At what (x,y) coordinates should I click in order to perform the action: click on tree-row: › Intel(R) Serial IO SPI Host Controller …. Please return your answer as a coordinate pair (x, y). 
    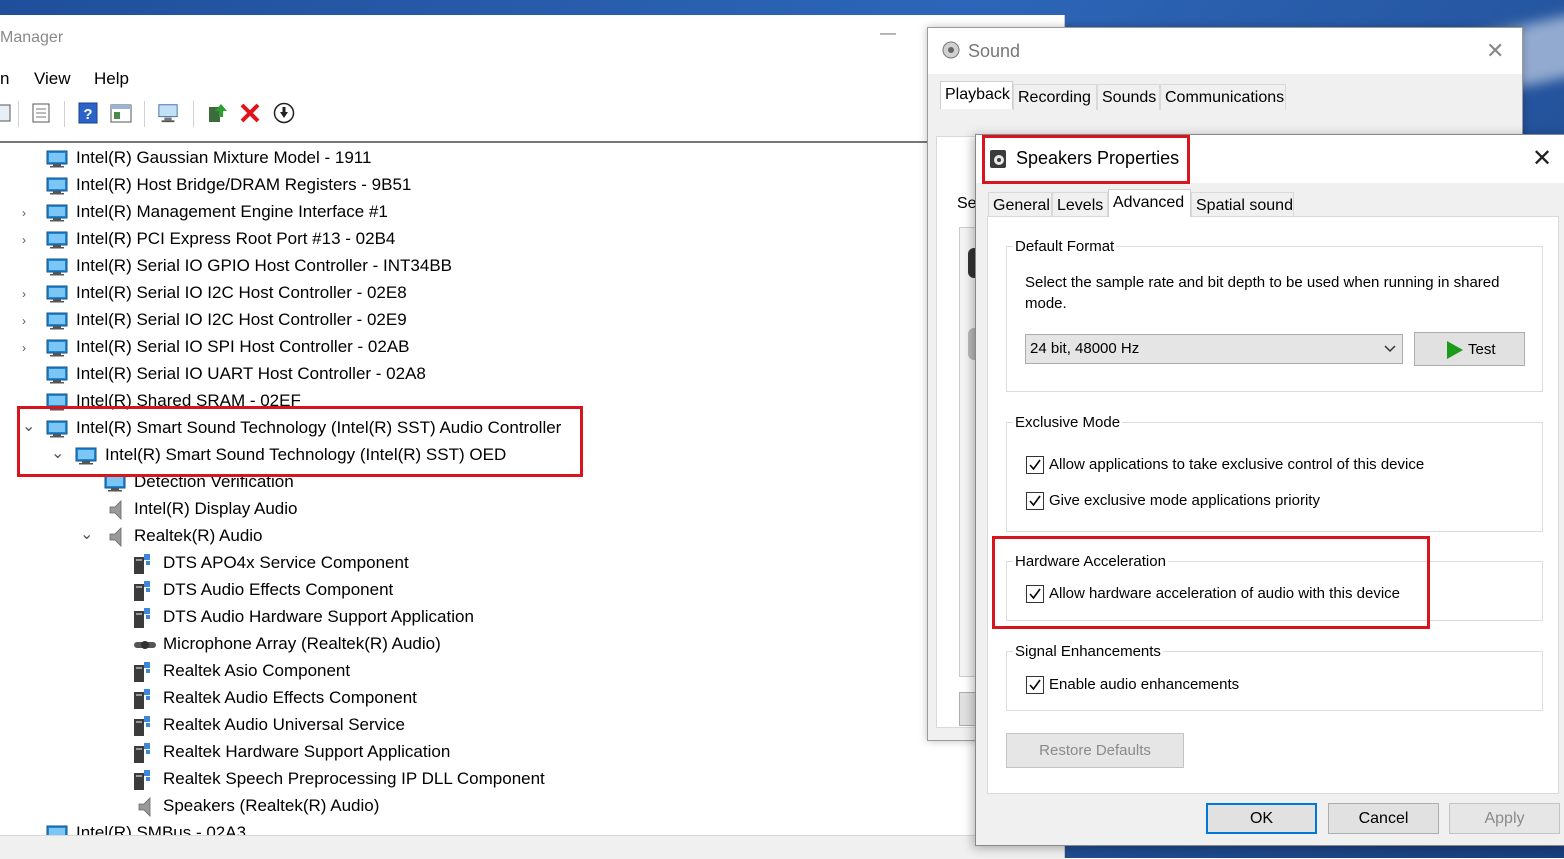
    Looking at the image, I should click on (460, 347).